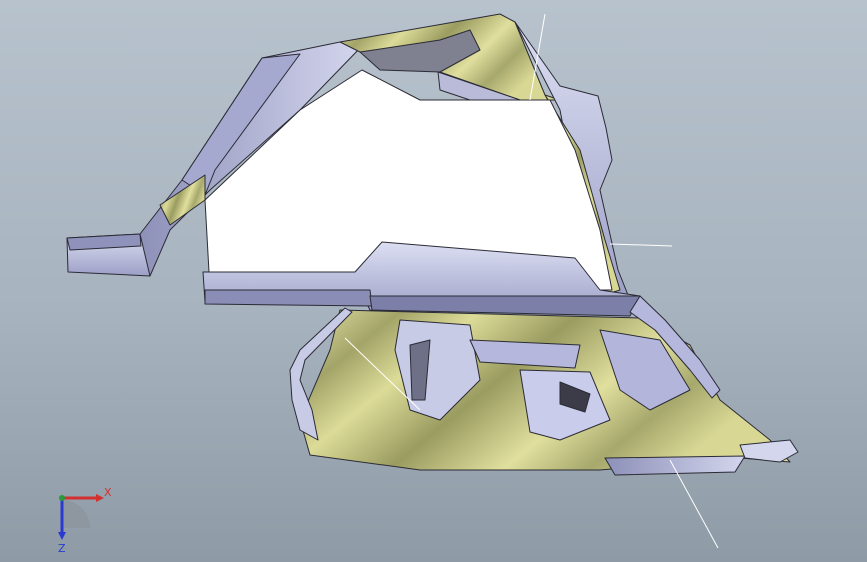 The height and width of the screenshot is (562, 867). What do you see at coordinates (62, 548) in the screenshot?
I see `triad-z-label: Z` at bounding box center [62, 548].